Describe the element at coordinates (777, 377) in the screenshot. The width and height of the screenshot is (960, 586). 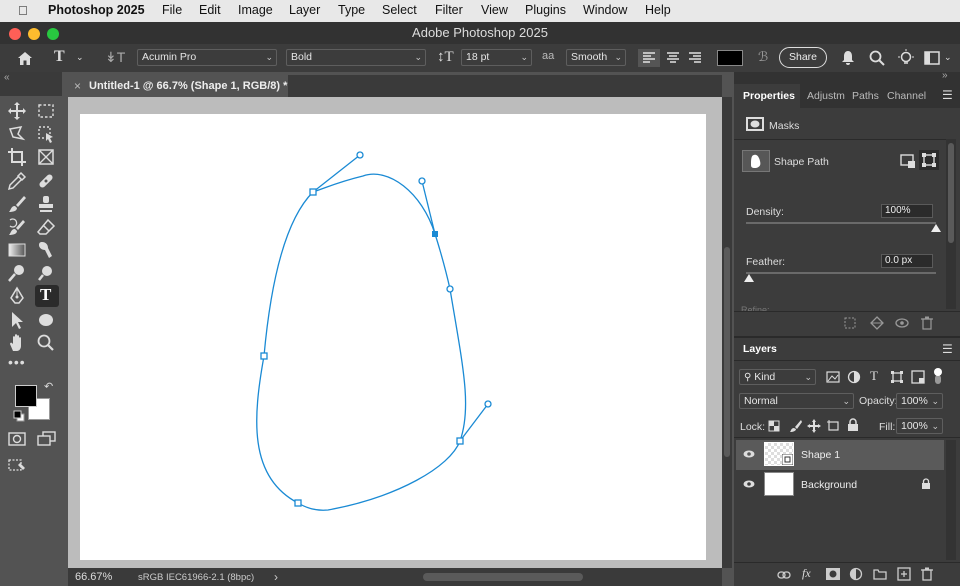
I see `layer-filter-select: ⚲ Kind ⌄` at that location.